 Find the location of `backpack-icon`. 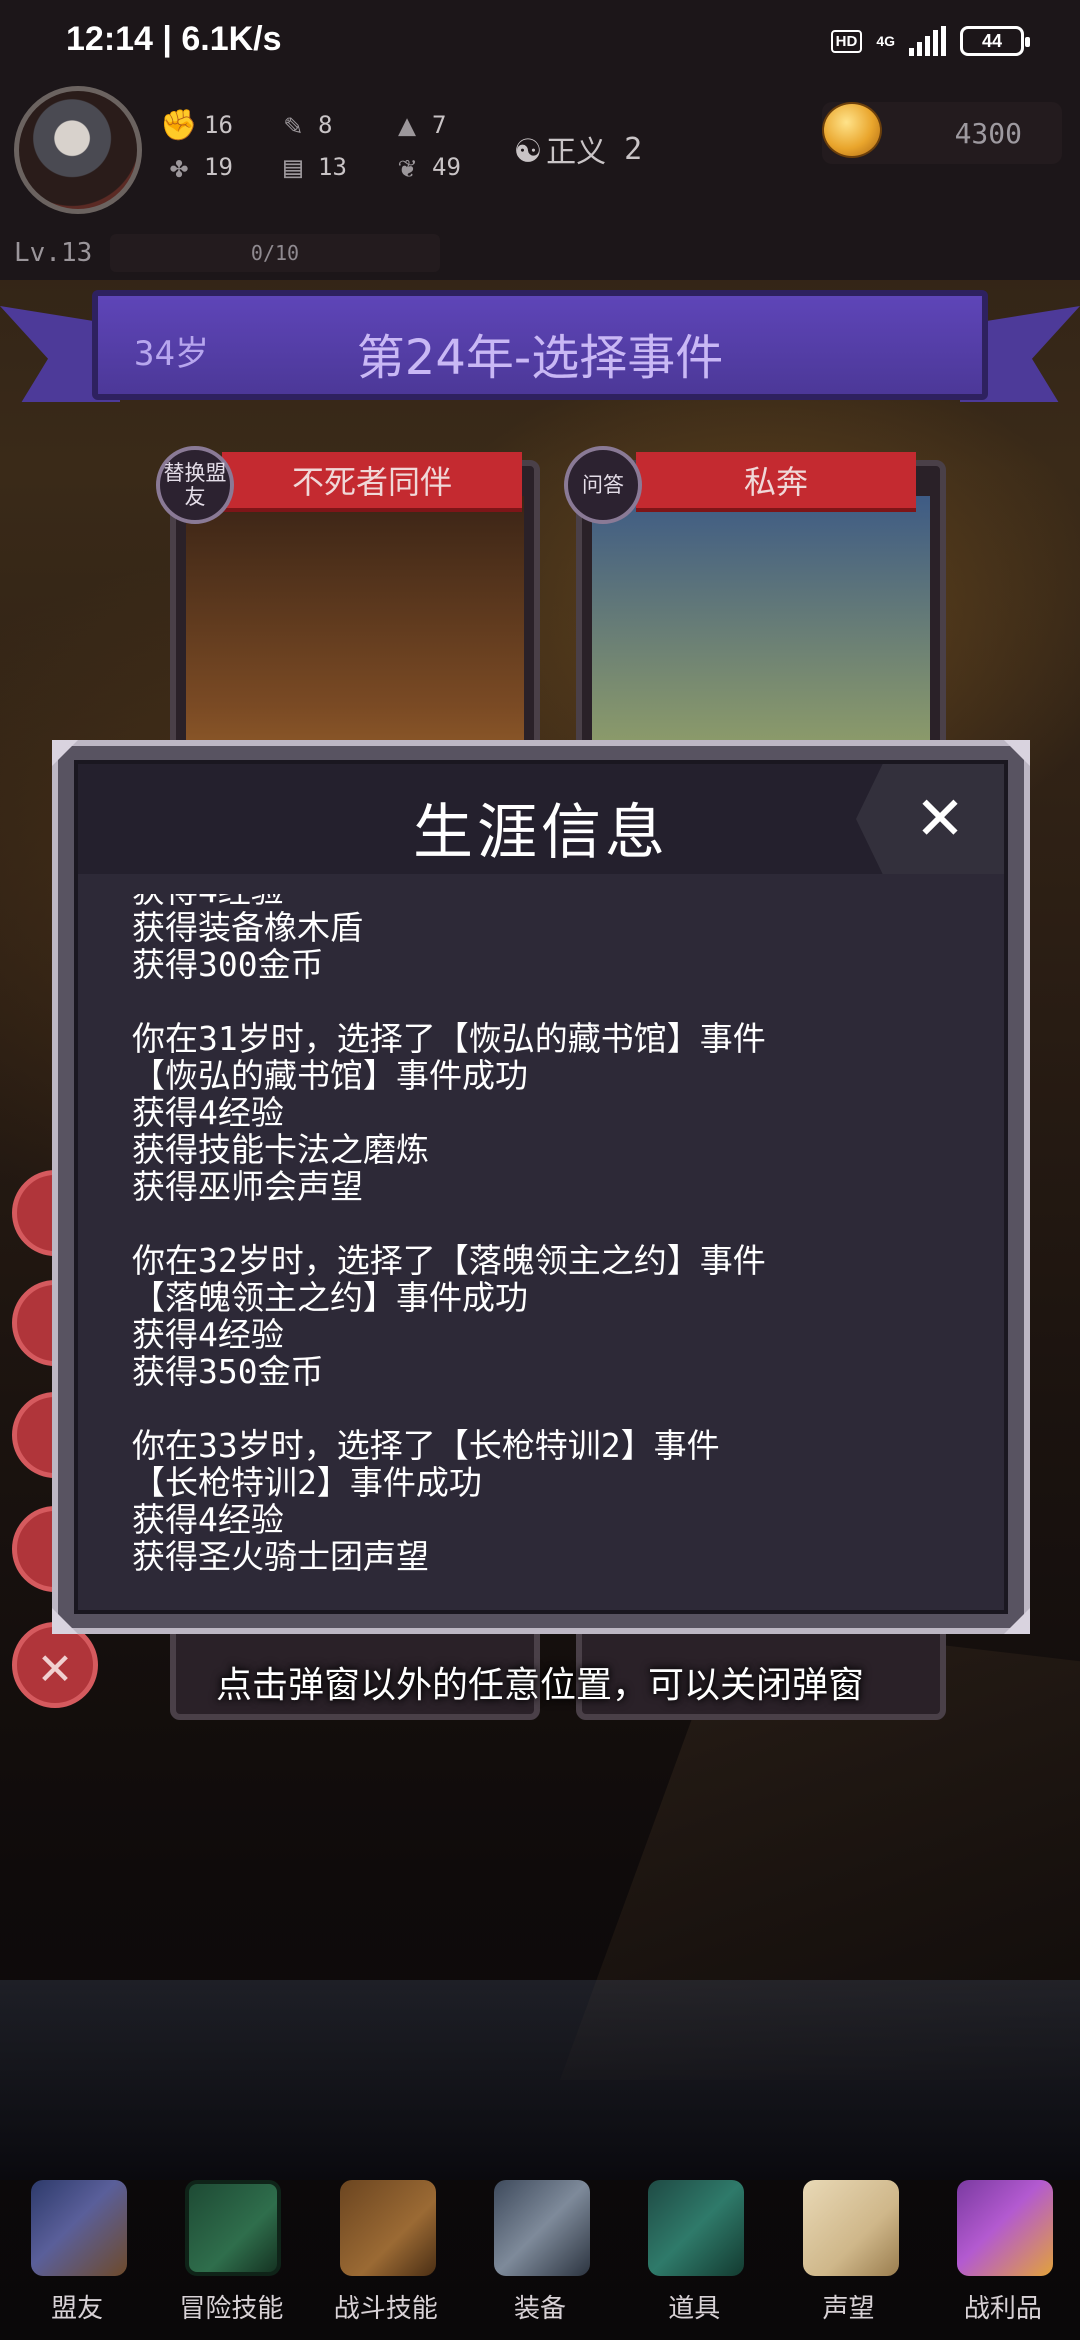

backpack-icon is located at coordinates (387, 2228).